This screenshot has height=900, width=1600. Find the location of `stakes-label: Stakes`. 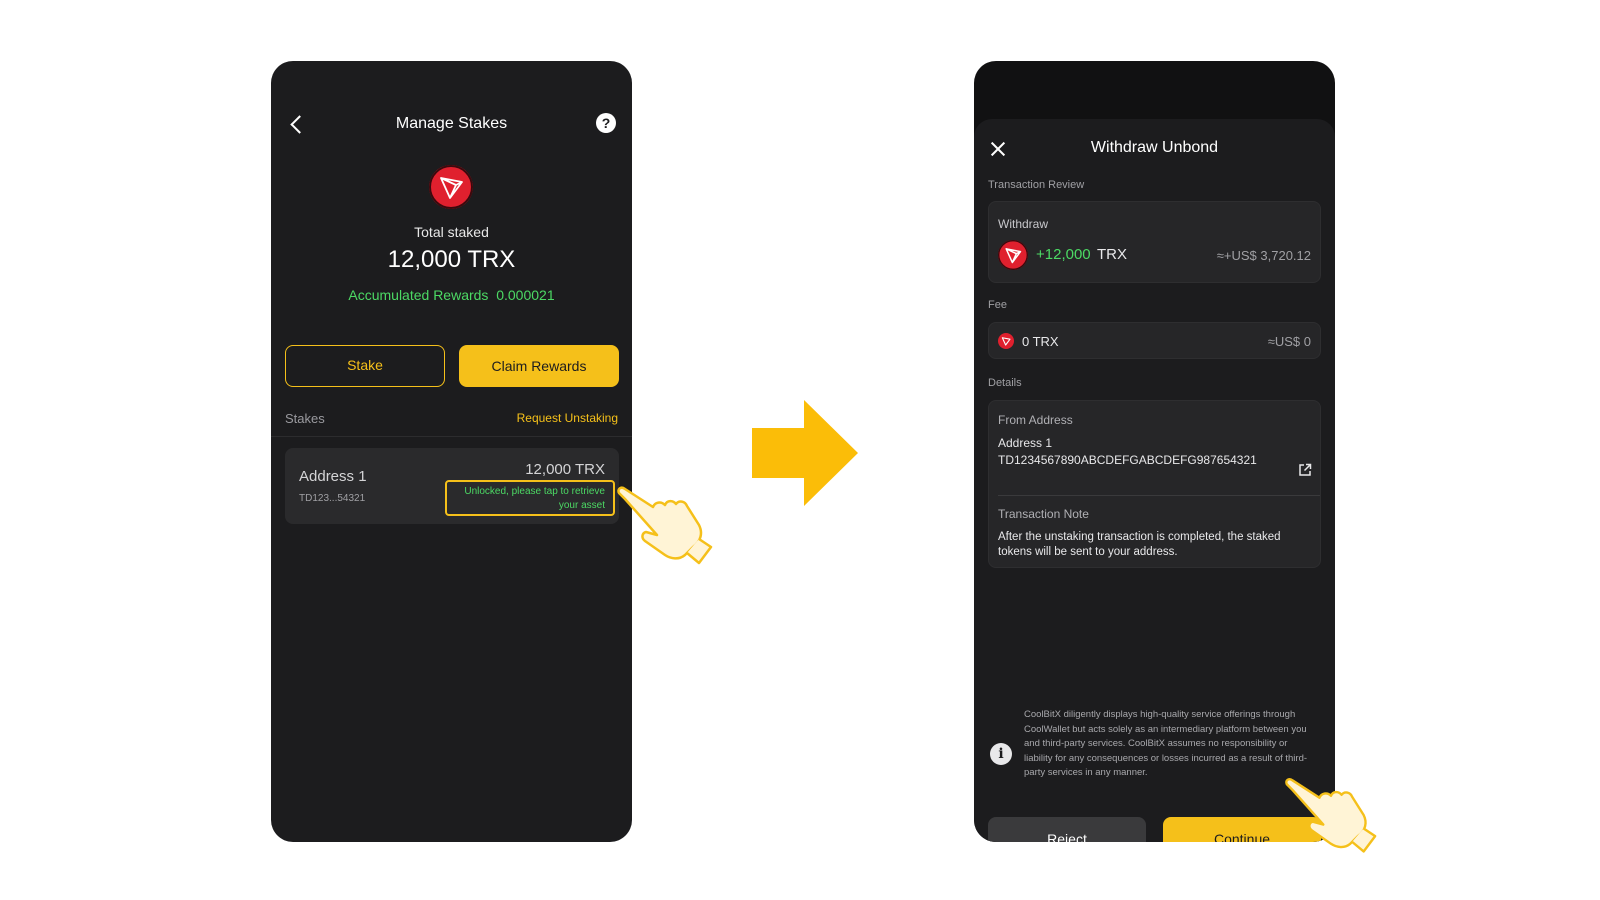

stakes-label: Stakes is located at coordinates (305, 418).